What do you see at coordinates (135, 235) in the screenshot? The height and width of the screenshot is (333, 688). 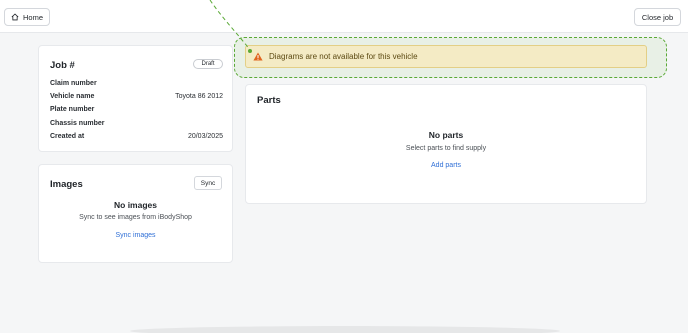 I see `sync-images-link: Sync images` at bounding box center [135, 235].